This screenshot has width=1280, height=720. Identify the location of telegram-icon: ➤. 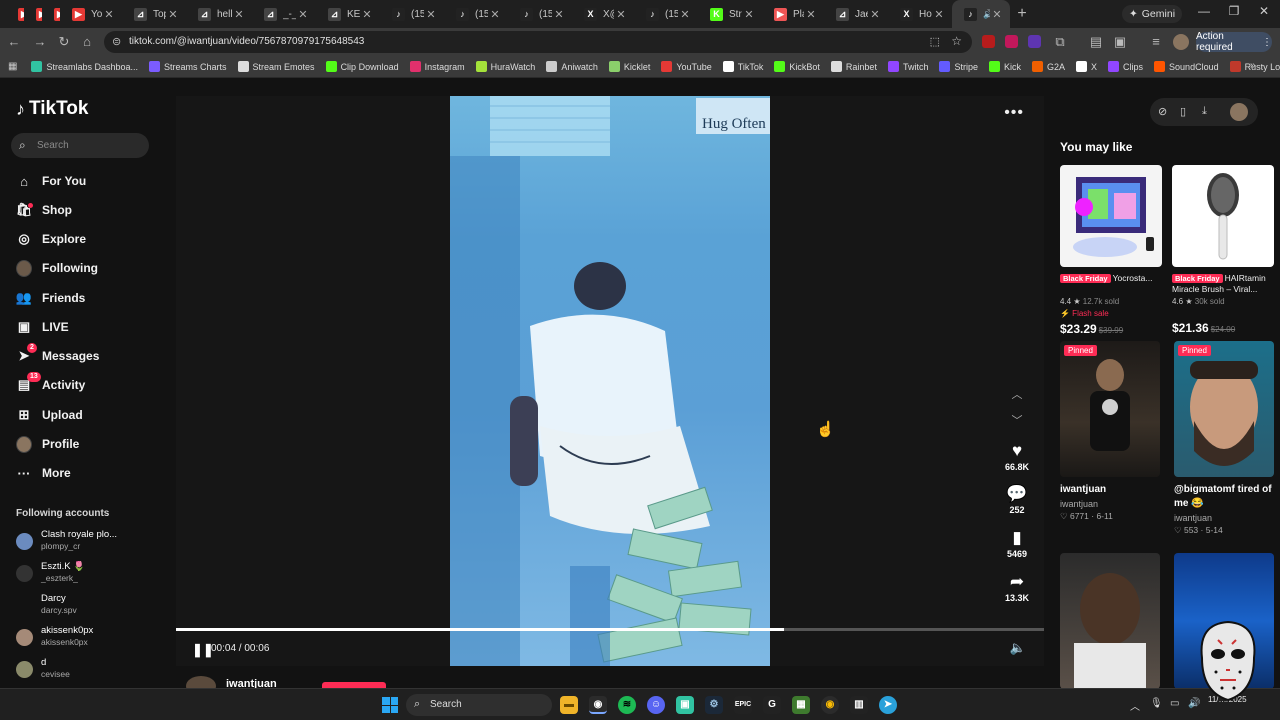
(888, 705).